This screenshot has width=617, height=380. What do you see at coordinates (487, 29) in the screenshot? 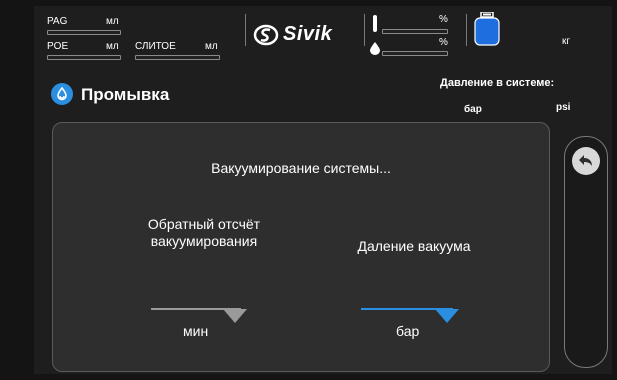
I see `refrigerant-tank-icon` at bounding box center [487, 29].